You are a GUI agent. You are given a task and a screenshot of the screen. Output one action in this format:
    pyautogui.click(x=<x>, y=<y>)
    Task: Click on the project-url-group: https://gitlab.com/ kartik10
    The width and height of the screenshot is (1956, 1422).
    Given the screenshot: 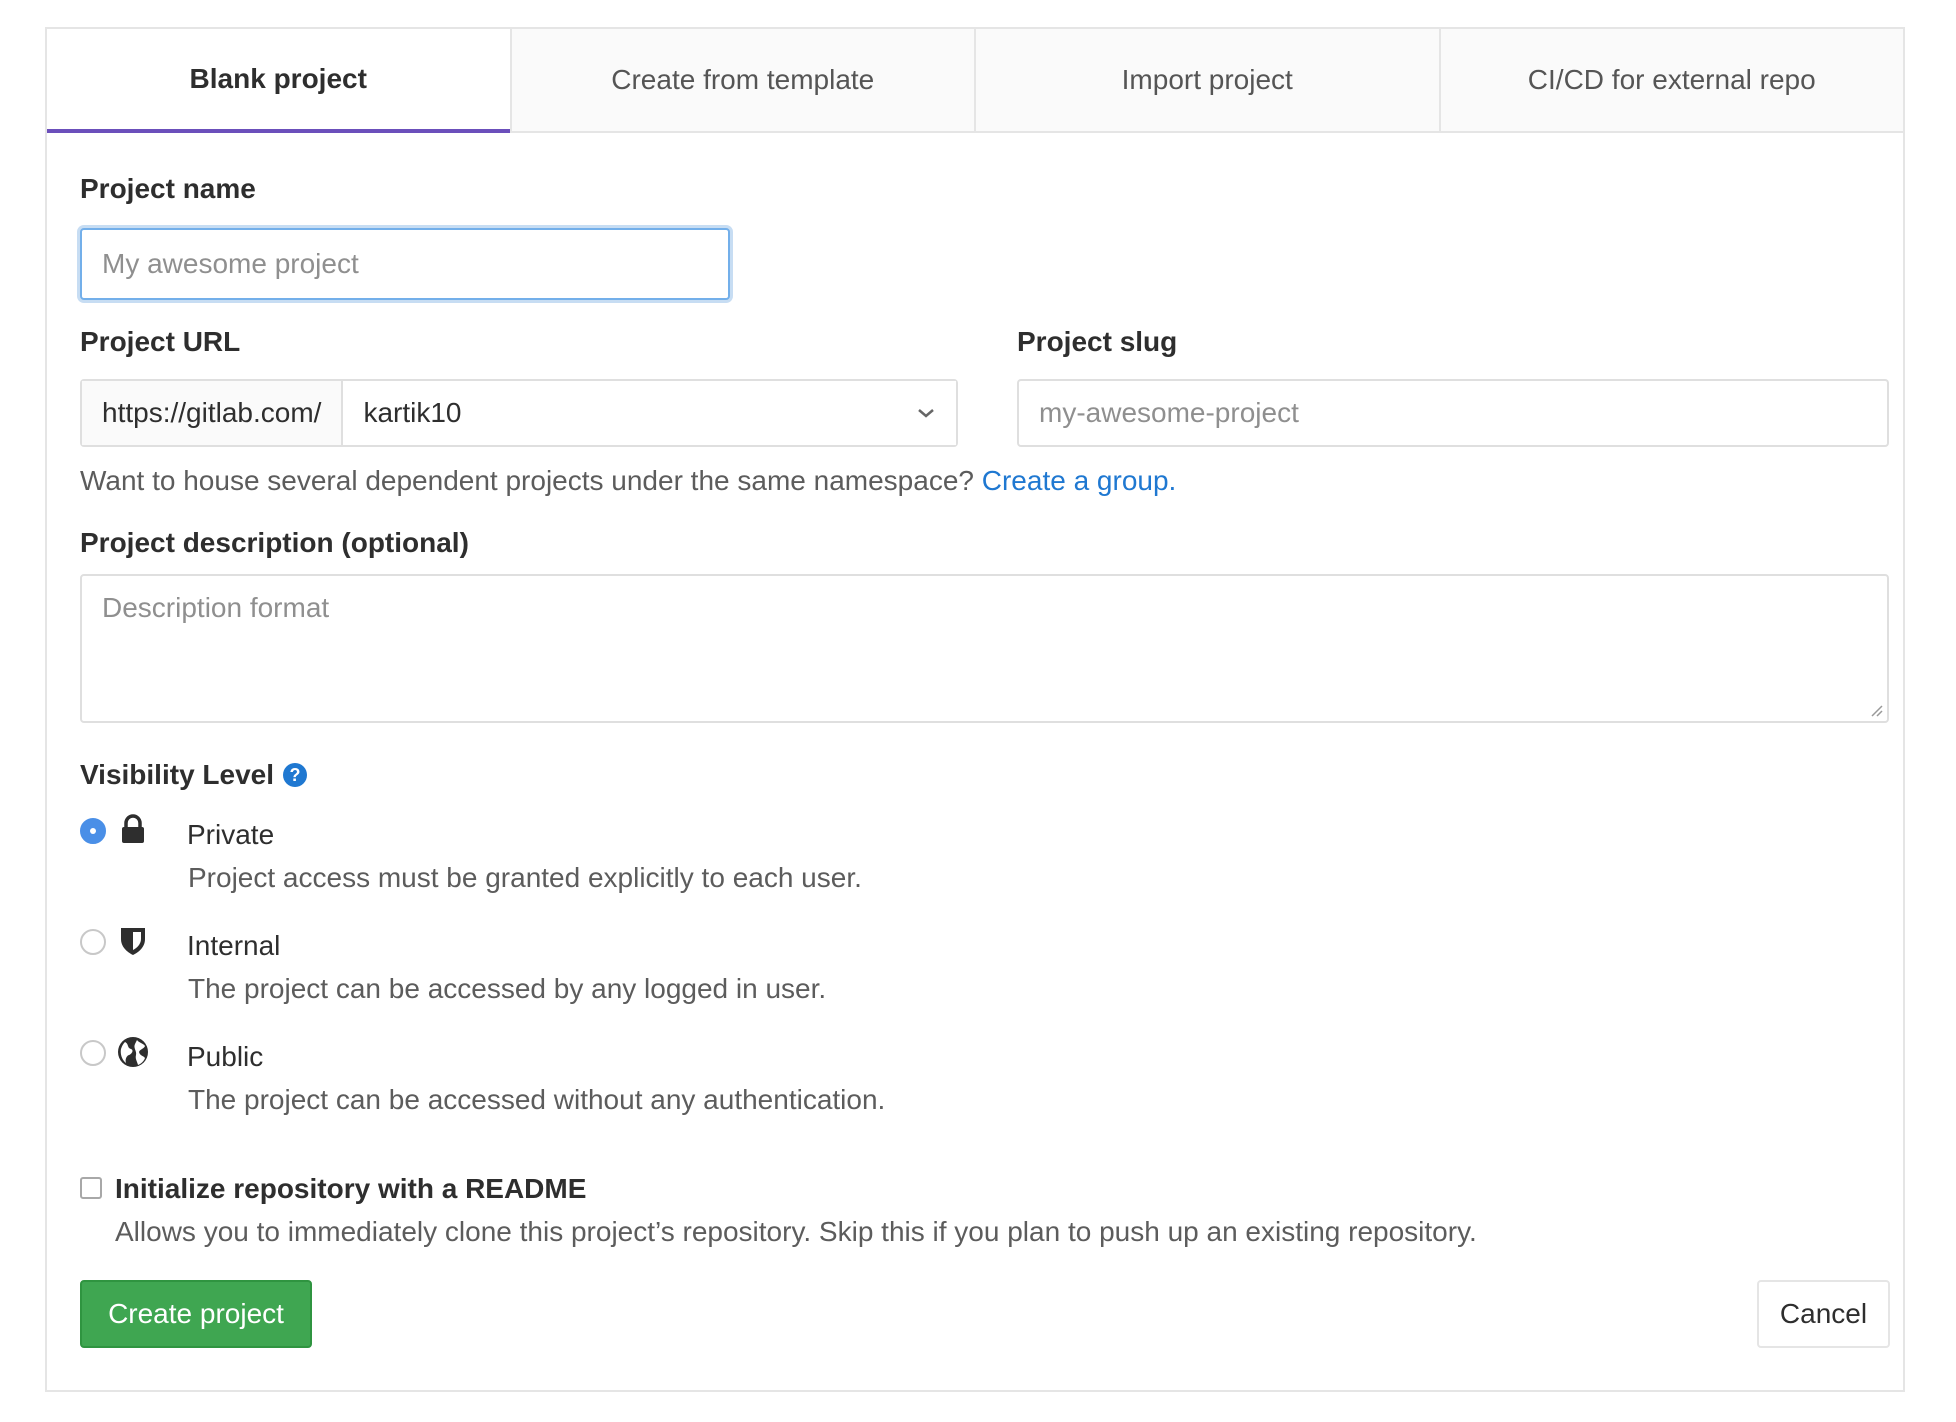 What is the action you would take?
    pyautogui.click(x=519, y=413)
    